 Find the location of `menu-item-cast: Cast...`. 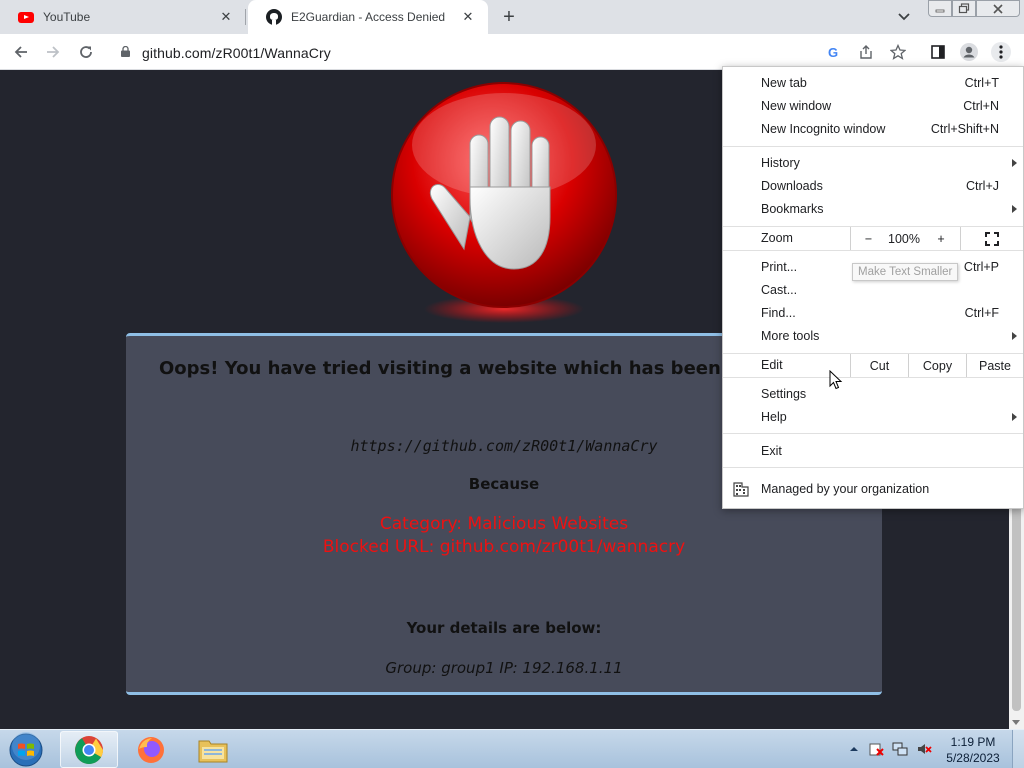

menu-item-cast: Cast... is located at coordinates (873, 290).